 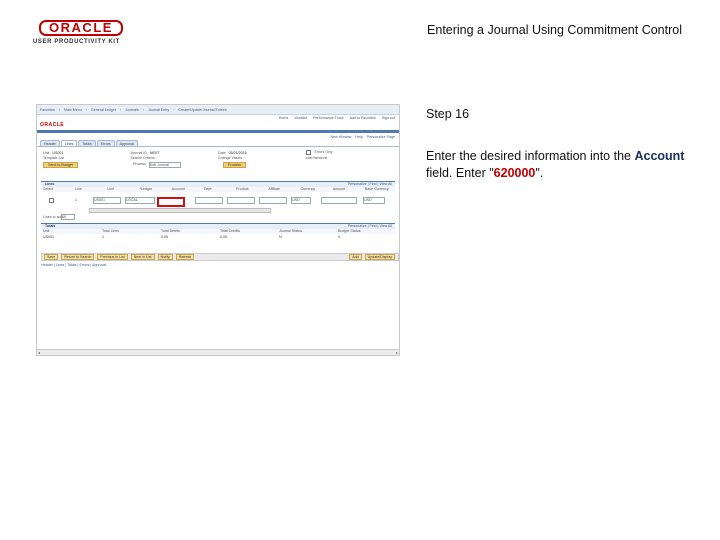 I want to click on lines-to-add-label: Lines to add, so click(x=53, y=217).